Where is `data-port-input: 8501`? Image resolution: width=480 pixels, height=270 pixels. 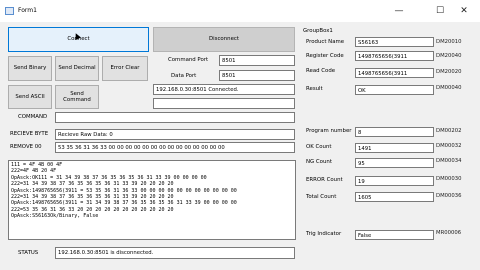 data-port-input: 8501 is located at coordinates (257, 75).